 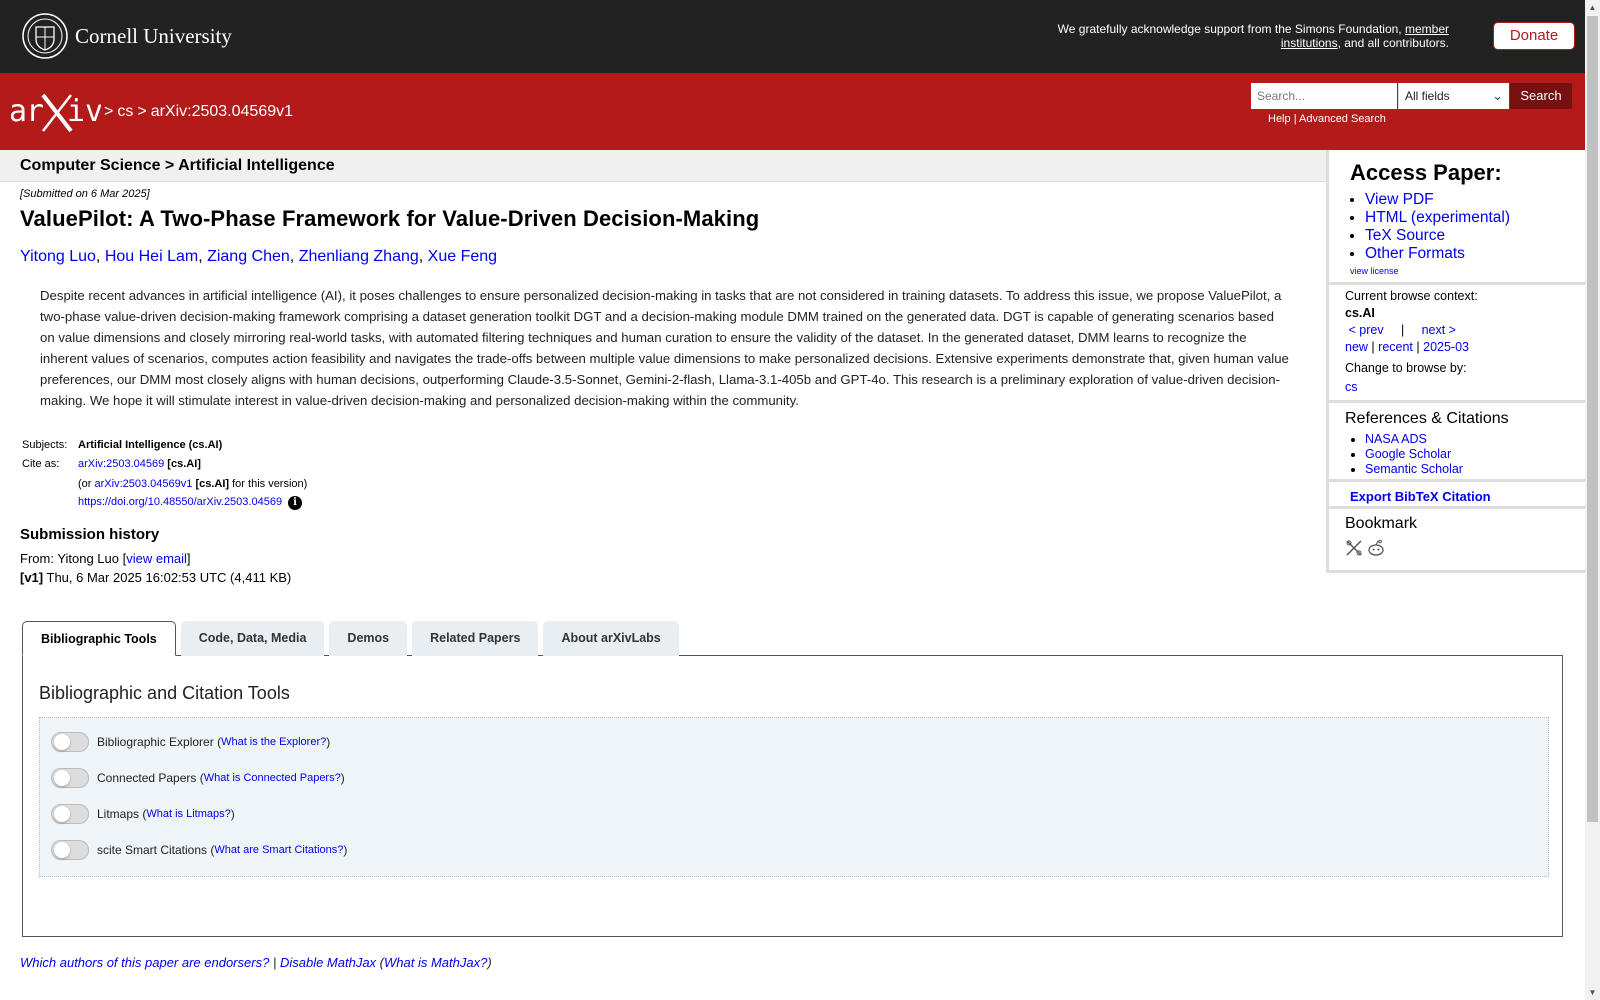 What do you see at coordinates (188, 814) in the screenshot?
I see `tool-help-link: What is Litmaps?` at bounding box center [188, 814].